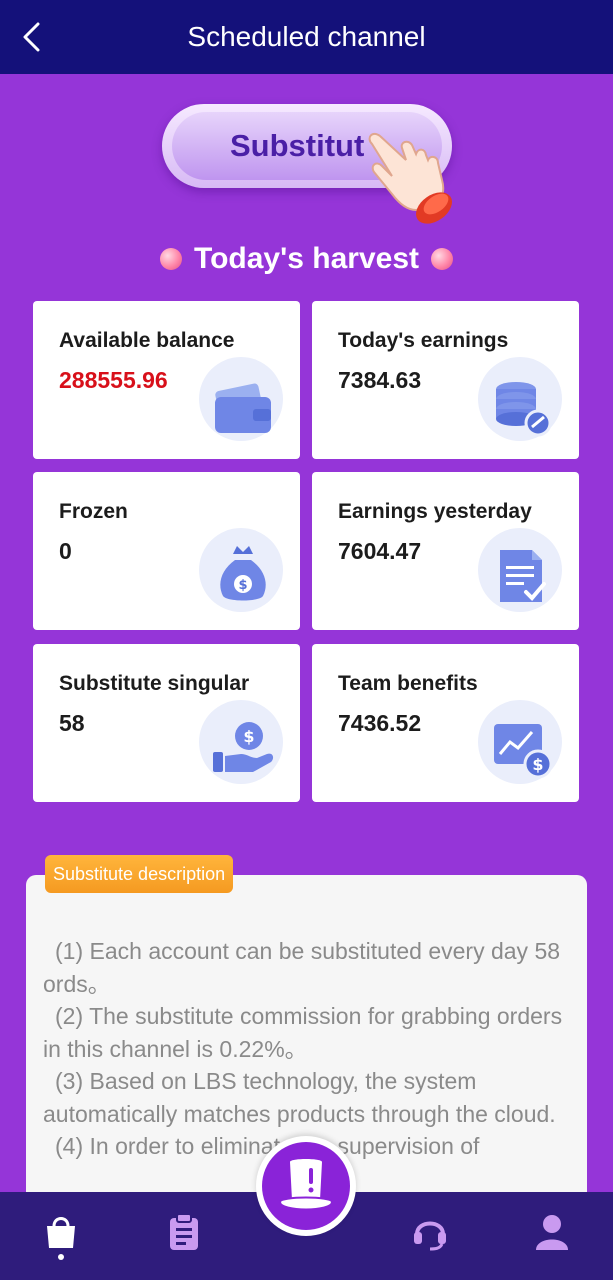 The image size is (613, 1280). Describe the element at coordinates (380, 723) in the screenshot. I see `card-value: 7436.52` at that location.